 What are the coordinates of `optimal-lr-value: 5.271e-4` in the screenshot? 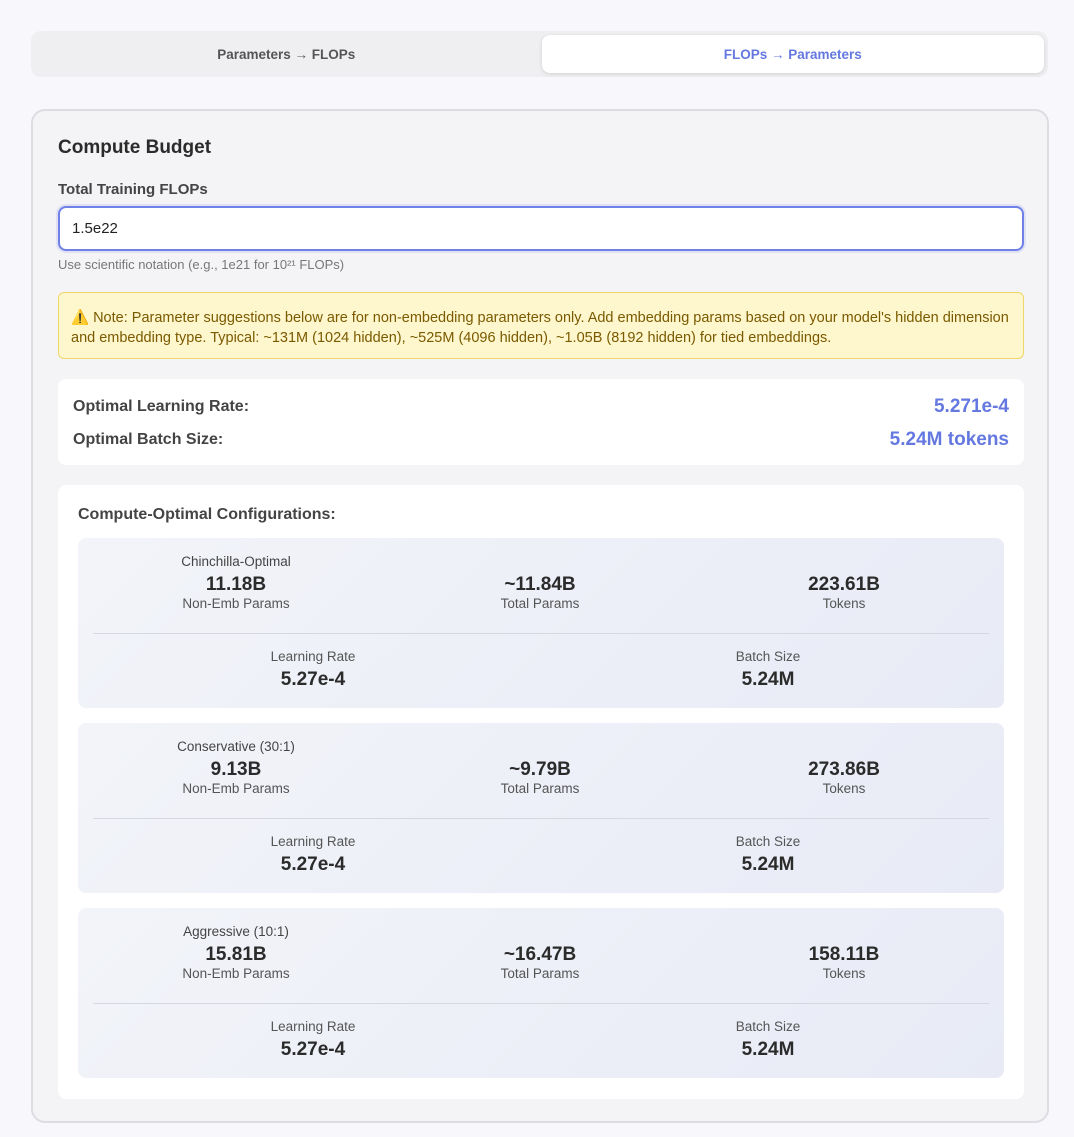 It's located at (971, 406).